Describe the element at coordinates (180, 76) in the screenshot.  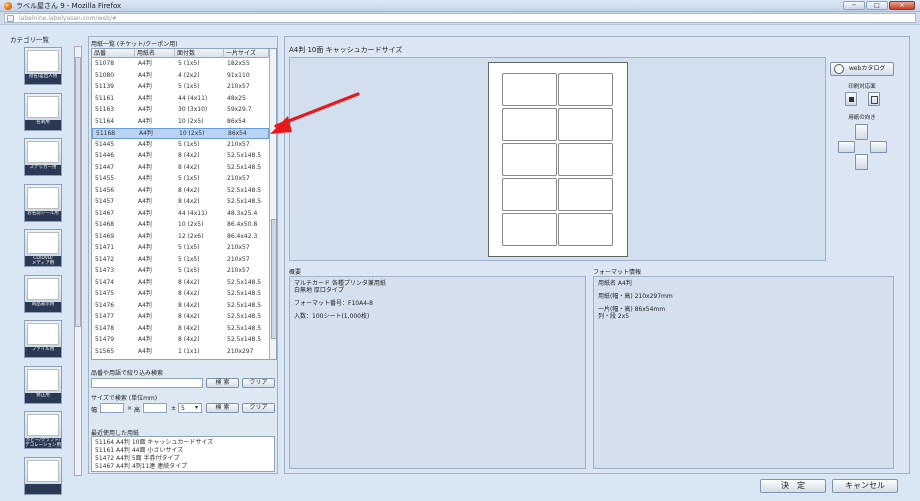
I see `table-row: 51080 A4判 4 (2x2) 91x110` at that location.